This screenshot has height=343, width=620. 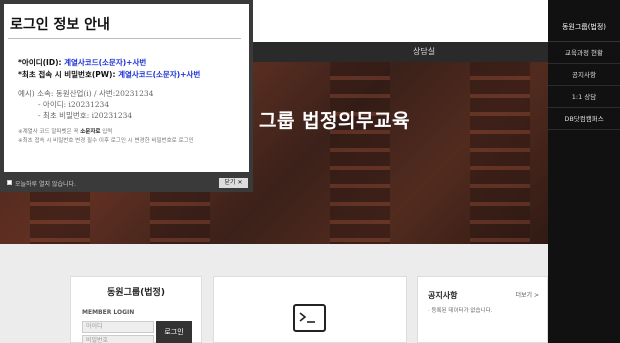 I want to click on notice-empty-text: · 등록된 데이터가 없습니다., so click(x=460, y=311).